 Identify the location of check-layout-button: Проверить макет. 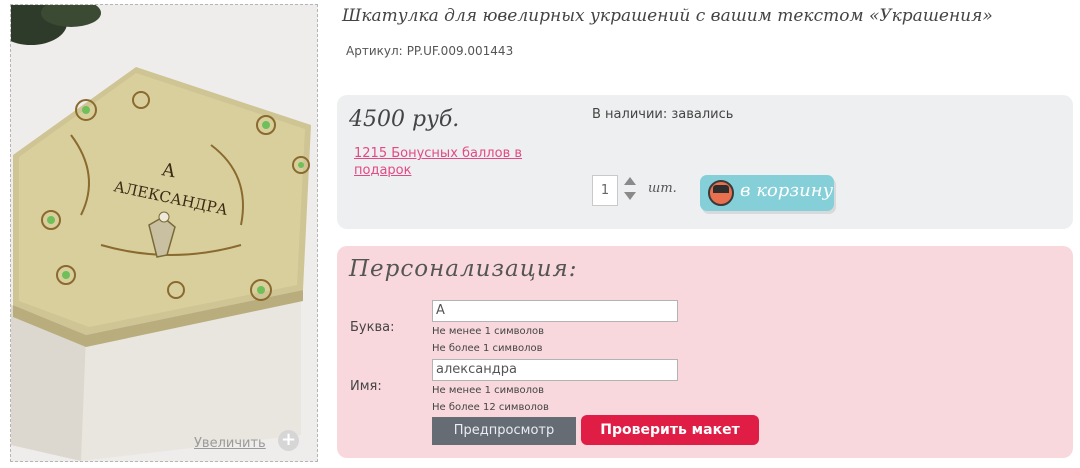
(670, 430).